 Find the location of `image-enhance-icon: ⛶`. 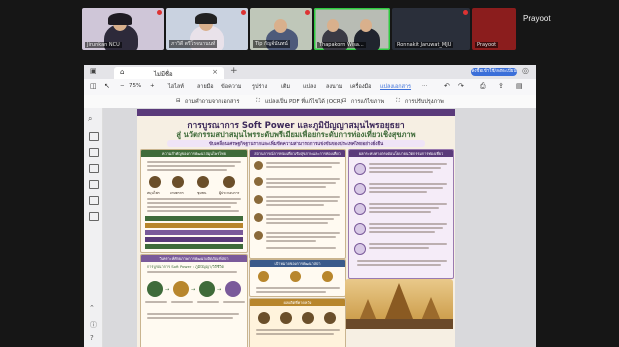

image-enhance-icon: ⛶ is located at coordinates (398, 101).